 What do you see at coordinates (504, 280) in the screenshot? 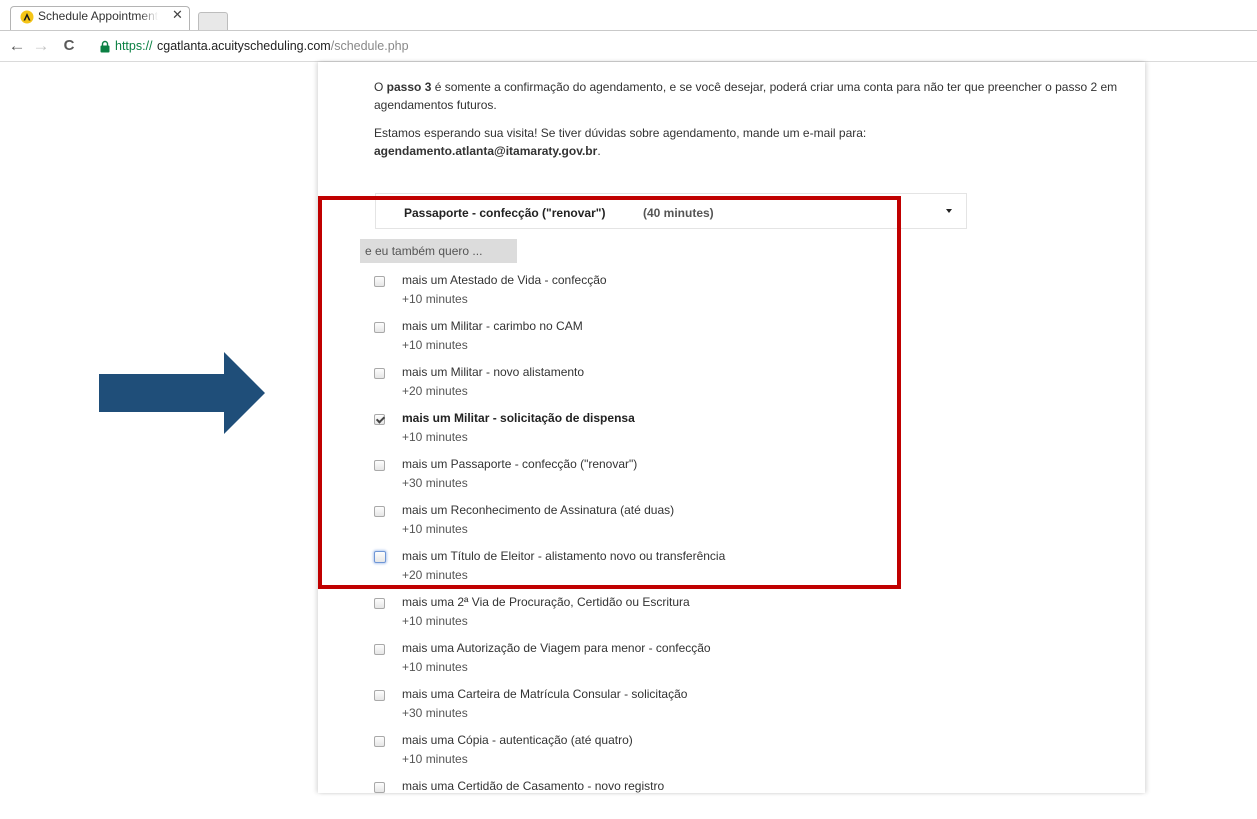
I see `addon-label: mais um Atestado de Vida - confecção` at bounding box center [504, 280].